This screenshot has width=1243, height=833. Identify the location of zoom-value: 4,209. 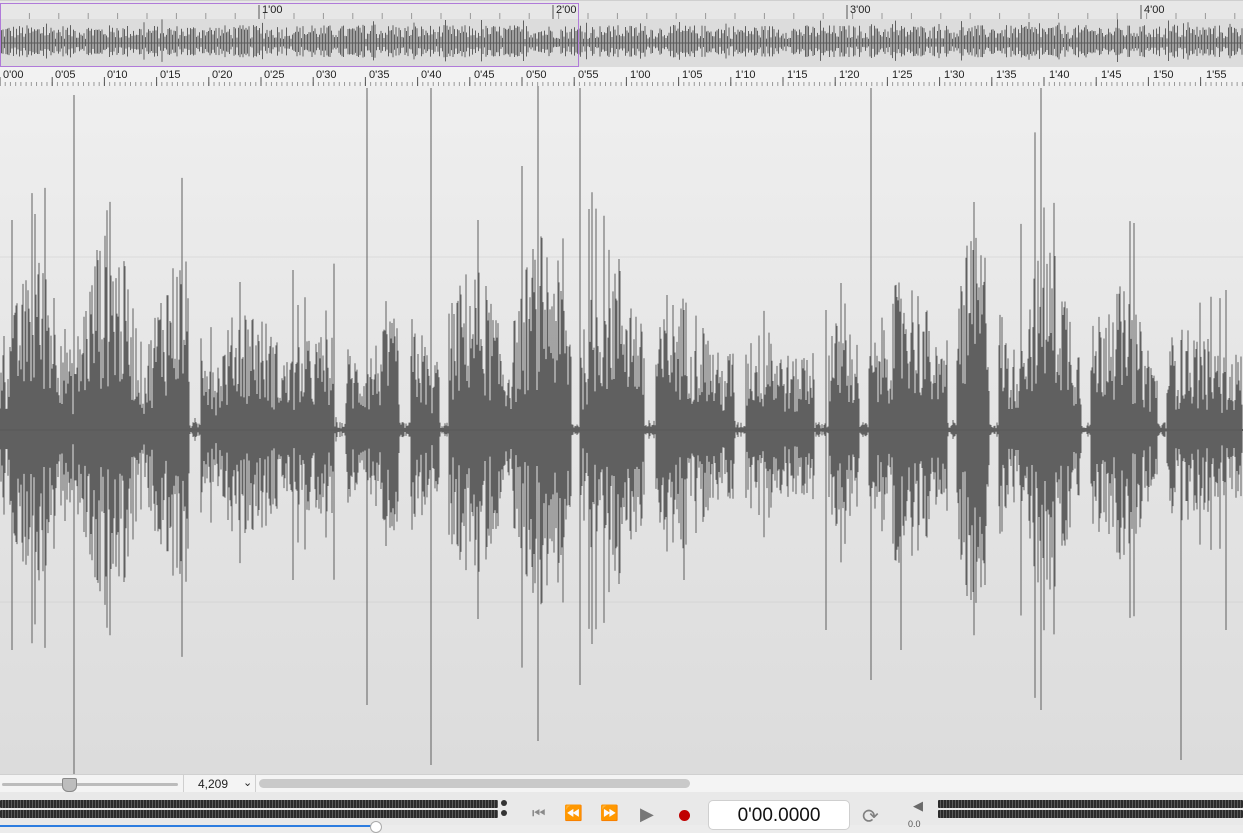
(213, 784).